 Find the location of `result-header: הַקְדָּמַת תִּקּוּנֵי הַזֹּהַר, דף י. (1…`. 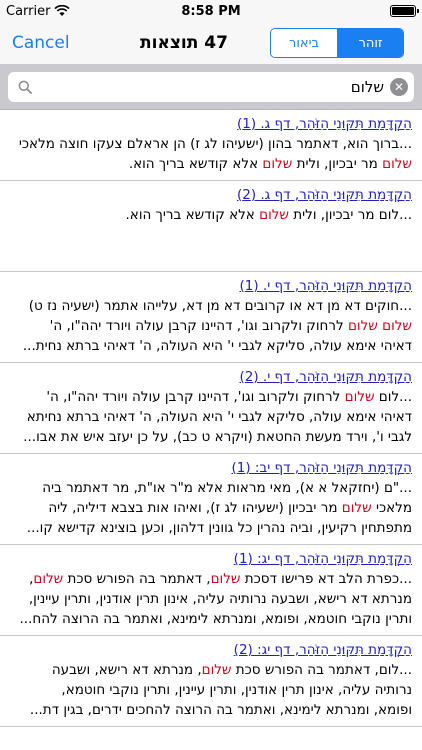

result-header: הַקְדָּמַת תִּקּוּנֵי הַזֹּהַר, דף י. (1… is located at coordinates (211, 286).